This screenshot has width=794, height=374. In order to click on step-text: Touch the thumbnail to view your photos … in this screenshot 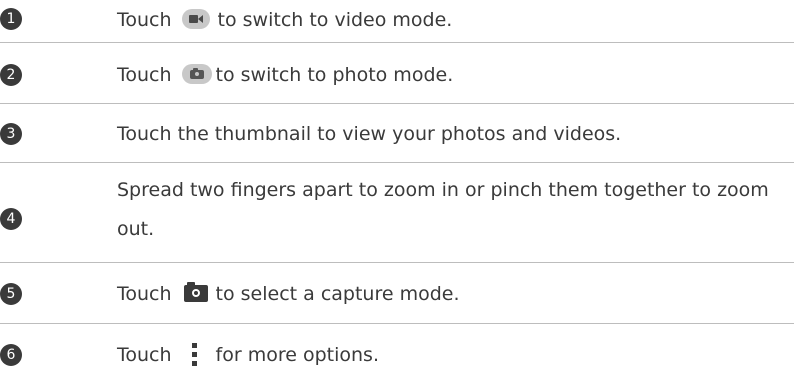, I will do `click(369, 134)`.